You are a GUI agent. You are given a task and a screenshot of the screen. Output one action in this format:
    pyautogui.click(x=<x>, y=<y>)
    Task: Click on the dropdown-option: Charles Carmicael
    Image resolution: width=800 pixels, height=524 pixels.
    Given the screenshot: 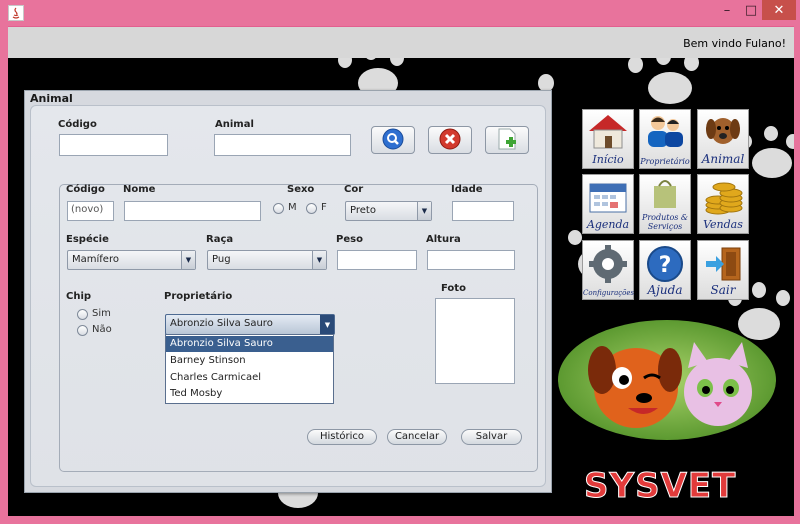 What is the action you would take?
    pyautogui.click(x=249, y=378)
    